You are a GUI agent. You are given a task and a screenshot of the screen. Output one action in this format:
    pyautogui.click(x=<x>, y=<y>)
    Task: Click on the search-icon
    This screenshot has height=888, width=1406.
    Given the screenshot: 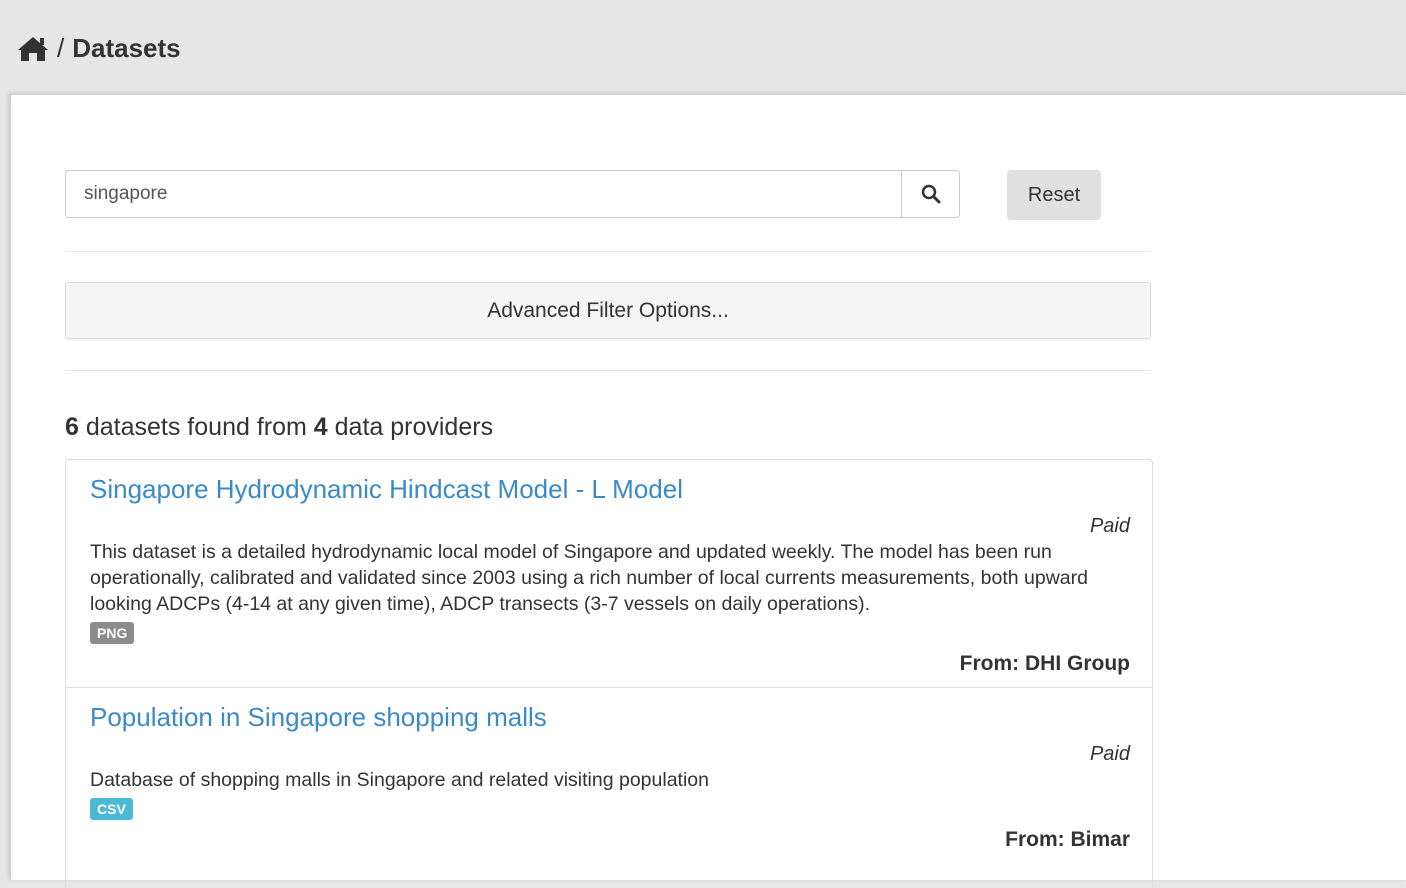 What is the action you would take?
    pyautogui.click(x=930, y=194)
    